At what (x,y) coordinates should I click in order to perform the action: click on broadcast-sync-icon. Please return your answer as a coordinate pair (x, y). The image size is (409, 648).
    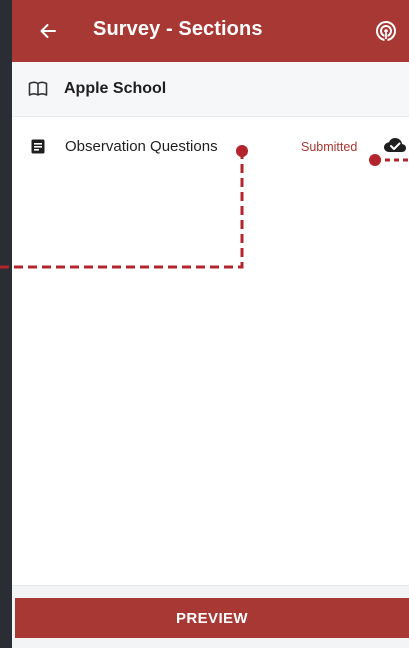
    Looking at the image, I should click on (386, 31).